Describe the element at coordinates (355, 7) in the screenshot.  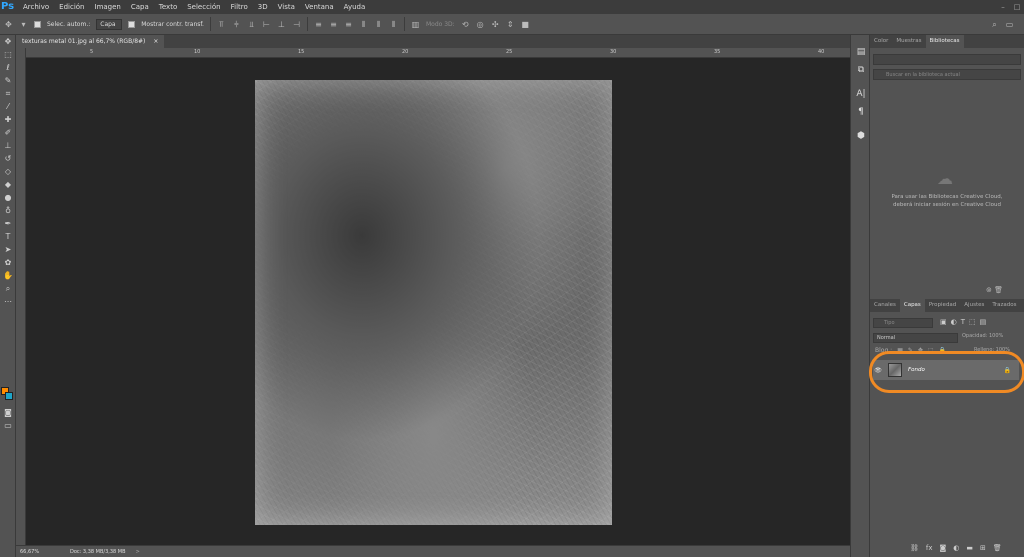
I see `menu-ayuda: Ayuda` at that location.